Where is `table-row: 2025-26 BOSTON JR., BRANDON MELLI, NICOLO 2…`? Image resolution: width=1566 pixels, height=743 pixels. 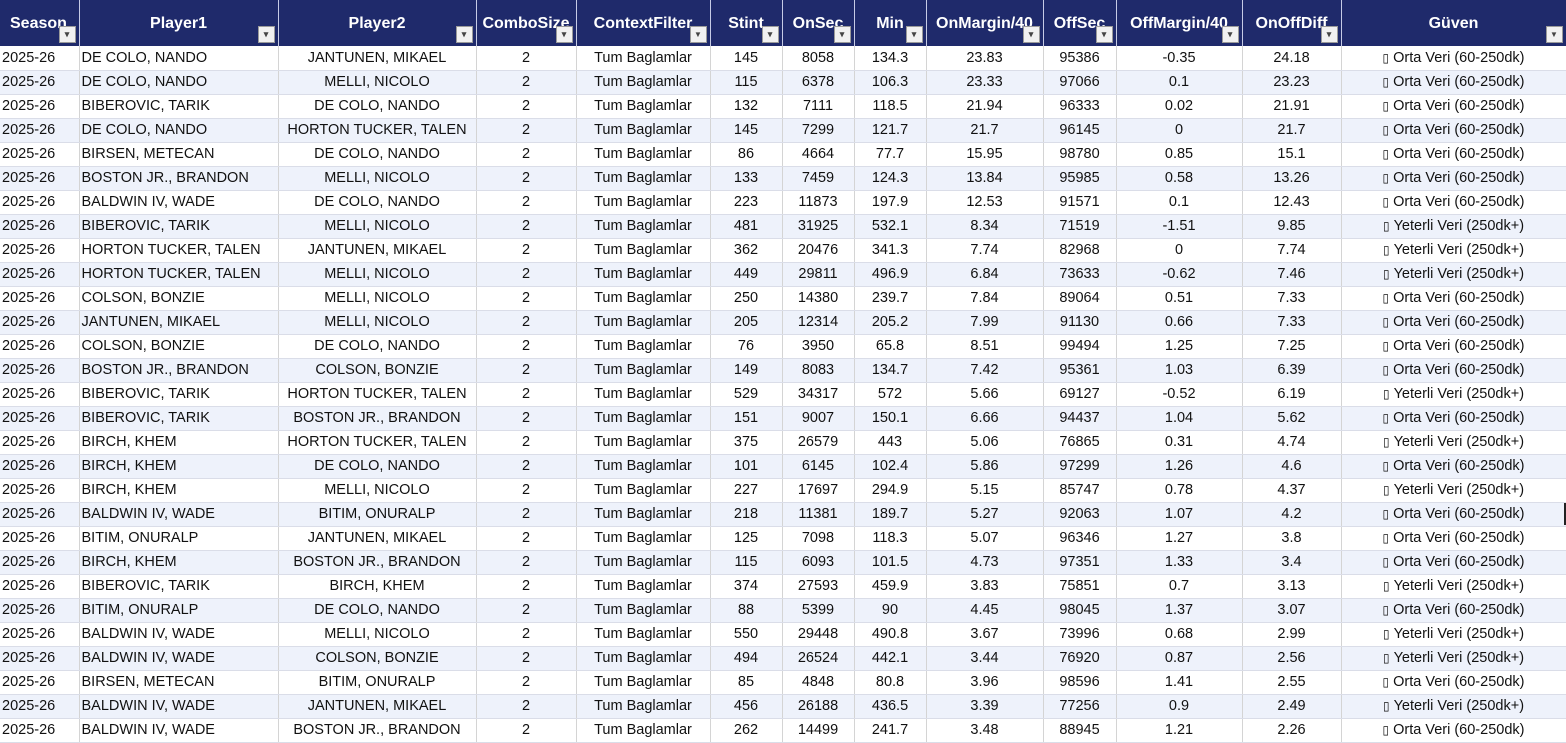
table-row: 2025-26 BOSTON JR., BRANDON MELLI, NICOLO 2… is located at coordinates (783, 178).